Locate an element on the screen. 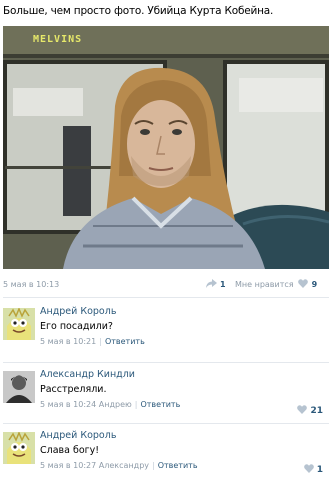  like-label: Мне нравится is located at coordinates (264, 284).